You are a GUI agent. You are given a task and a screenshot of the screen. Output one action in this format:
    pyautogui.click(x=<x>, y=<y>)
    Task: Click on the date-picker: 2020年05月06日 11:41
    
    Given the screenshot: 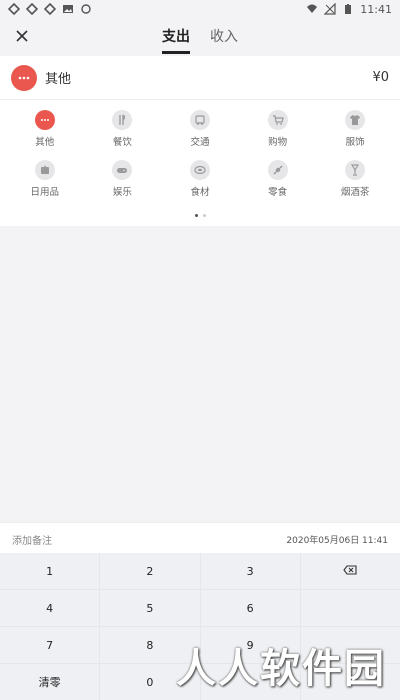 What is the action you would take?
    pyautogui.click(x=337, y=539)
    